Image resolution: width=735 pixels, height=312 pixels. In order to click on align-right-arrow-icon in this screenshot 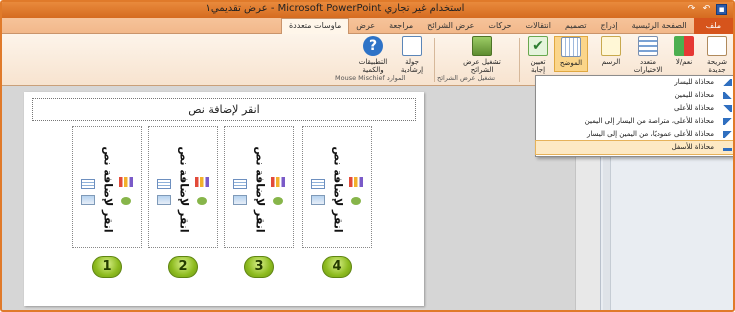, I will do `click(727, 95)`.